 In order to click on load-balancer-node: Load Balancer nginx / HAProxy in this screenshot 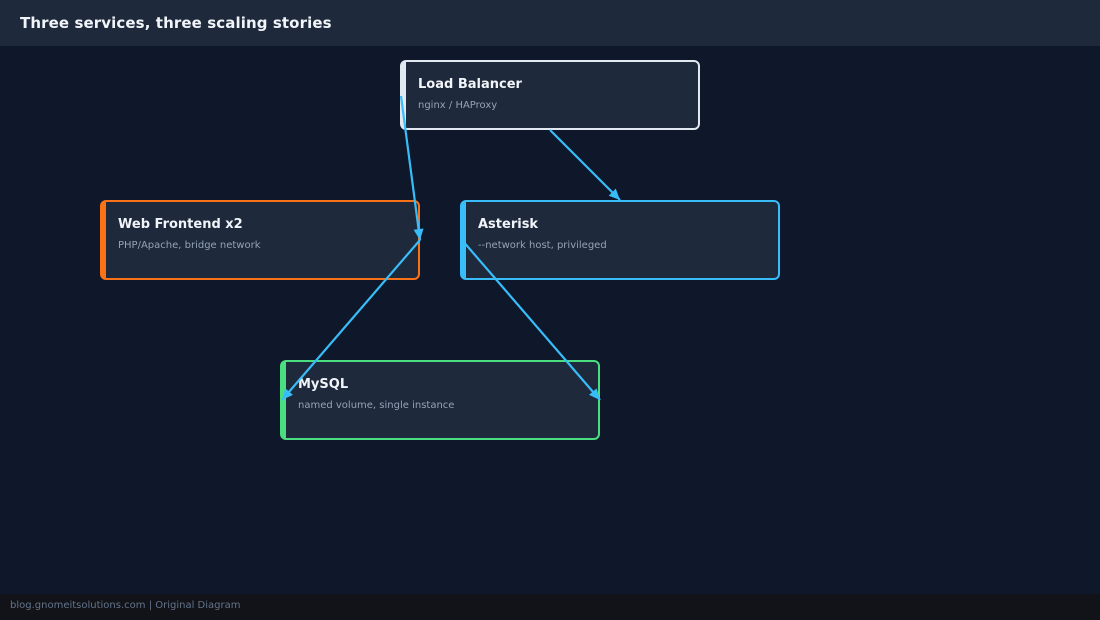, I will do `click(550, 95)`.